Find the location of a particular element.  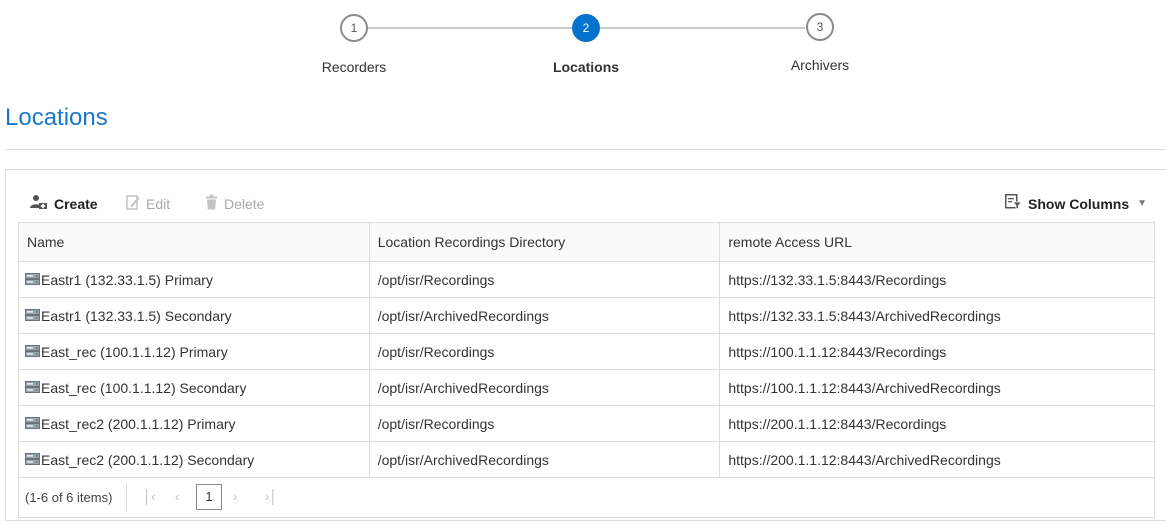

edit-label: Edit is located at coordinates (158, 203).